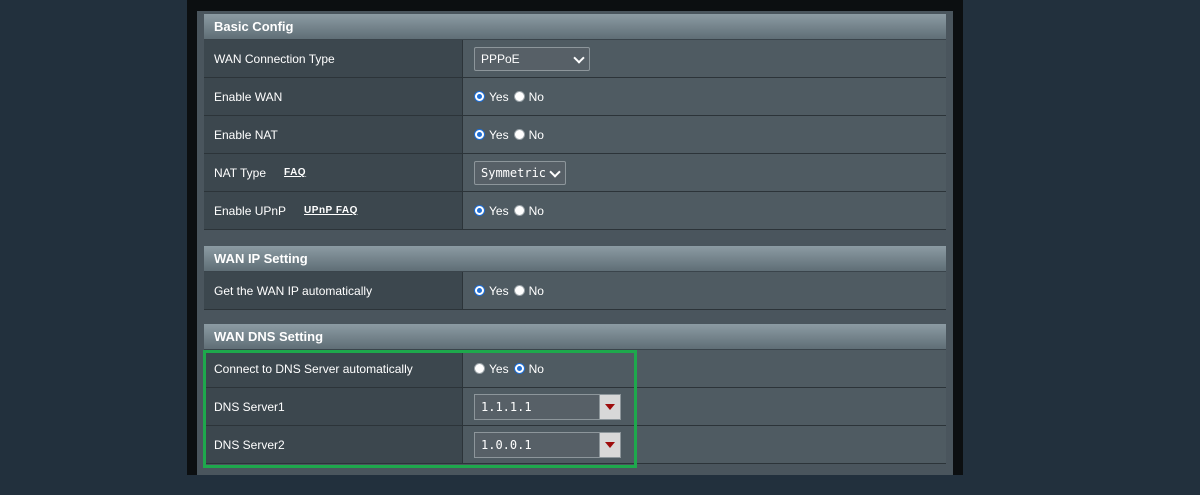 The image size is (1200, 495). Describe the element at coordinates (479, 290) in the screenshot. I see `get-wan-ip-auto-yes-radio` at that location.